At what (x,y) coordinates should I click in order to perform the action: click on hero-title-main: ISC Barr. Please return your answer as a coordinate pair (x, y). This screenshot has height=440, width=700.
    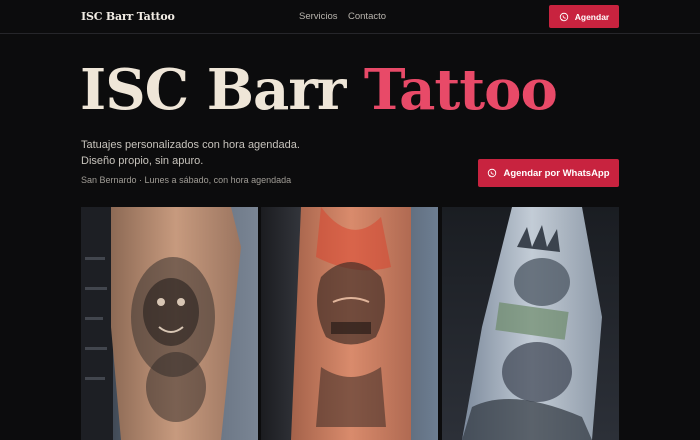
    Looking at the image, I should click on (222, 90).